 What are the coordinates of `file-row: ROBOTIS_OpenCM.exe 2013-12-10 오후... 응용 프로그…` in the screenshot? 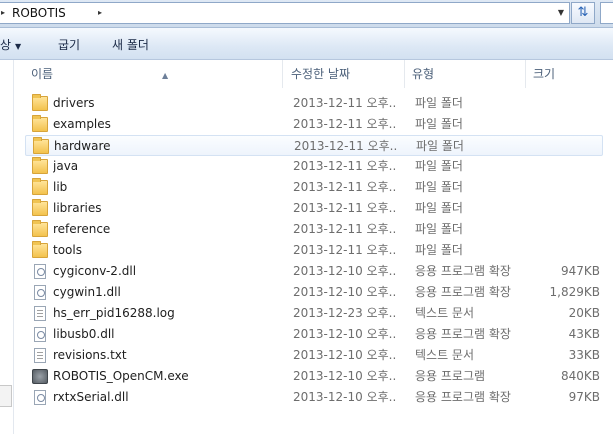 It's located at (314, 376).